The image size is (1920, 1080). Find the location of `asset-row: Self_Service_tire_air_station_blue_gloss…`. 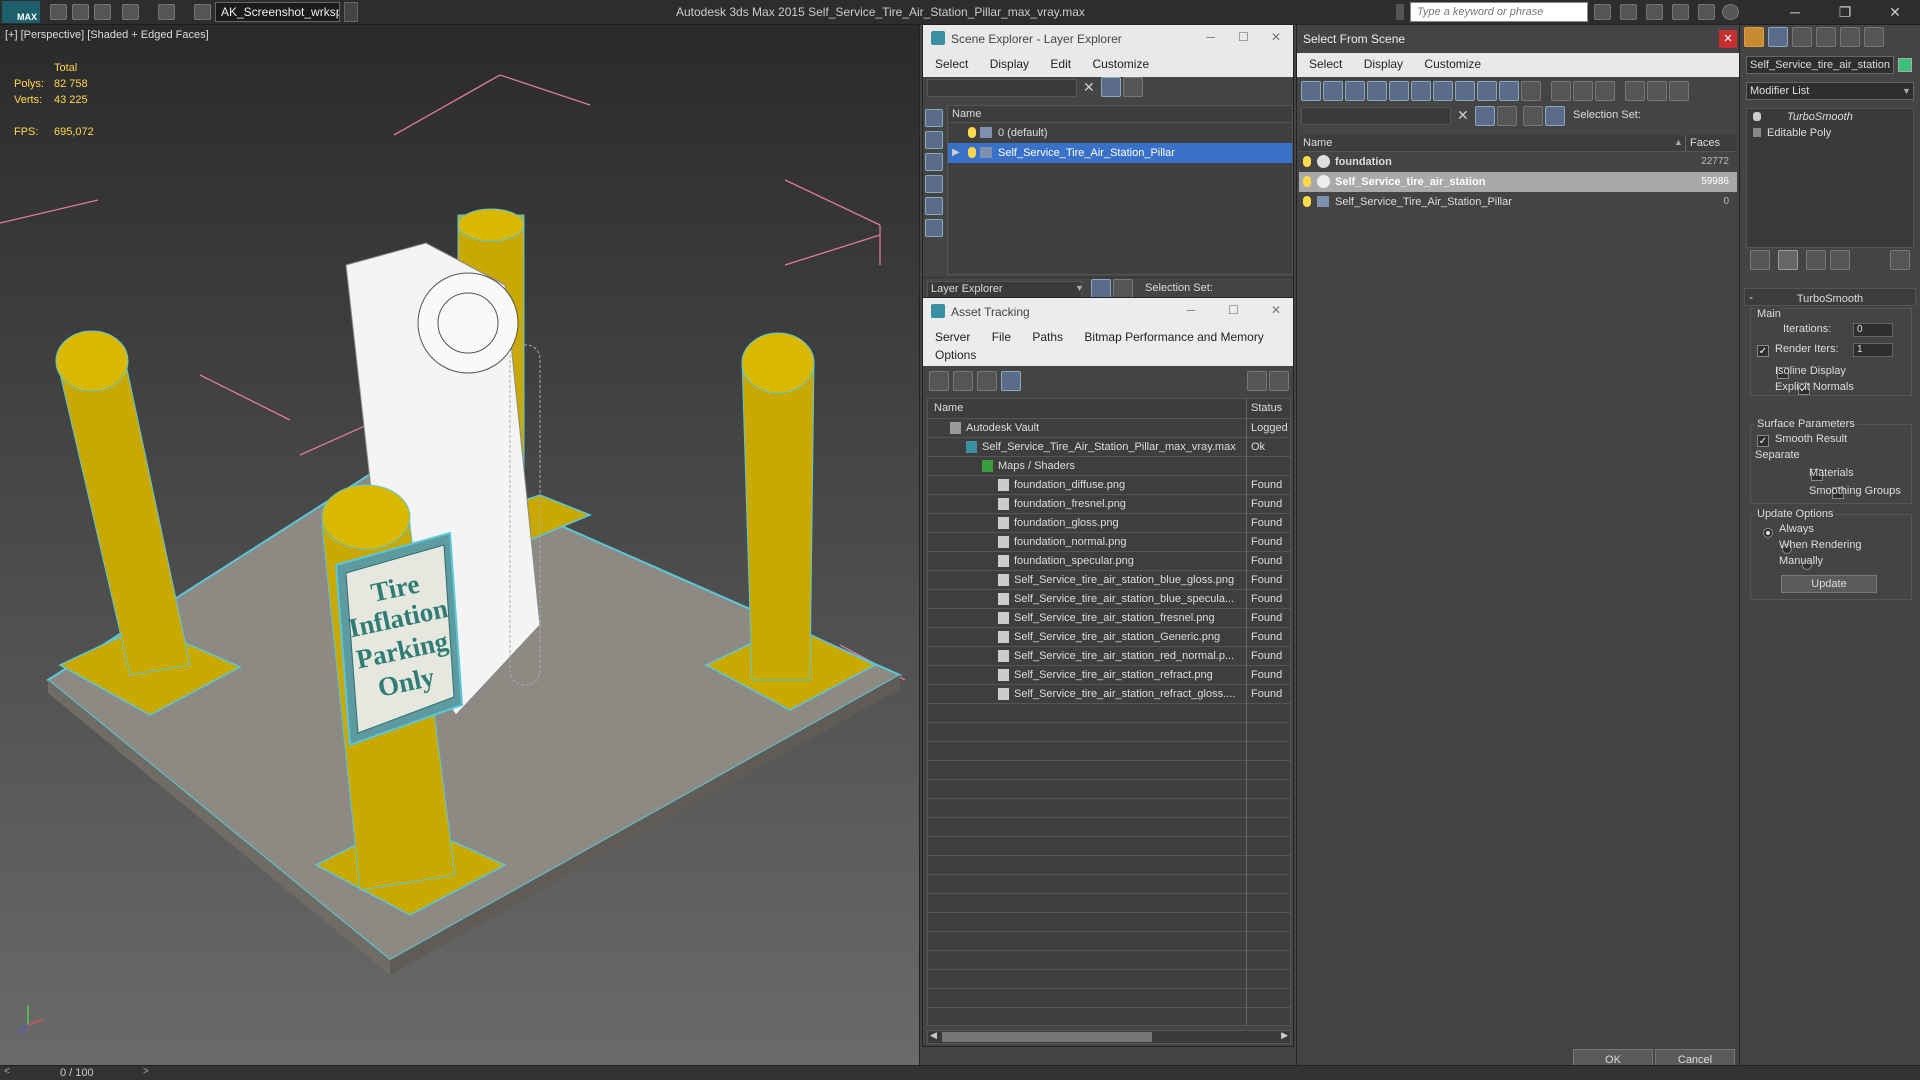

asset-row: Self_Service_tire_air_station_blue_gloss… is located at coordinates (1109, 580).